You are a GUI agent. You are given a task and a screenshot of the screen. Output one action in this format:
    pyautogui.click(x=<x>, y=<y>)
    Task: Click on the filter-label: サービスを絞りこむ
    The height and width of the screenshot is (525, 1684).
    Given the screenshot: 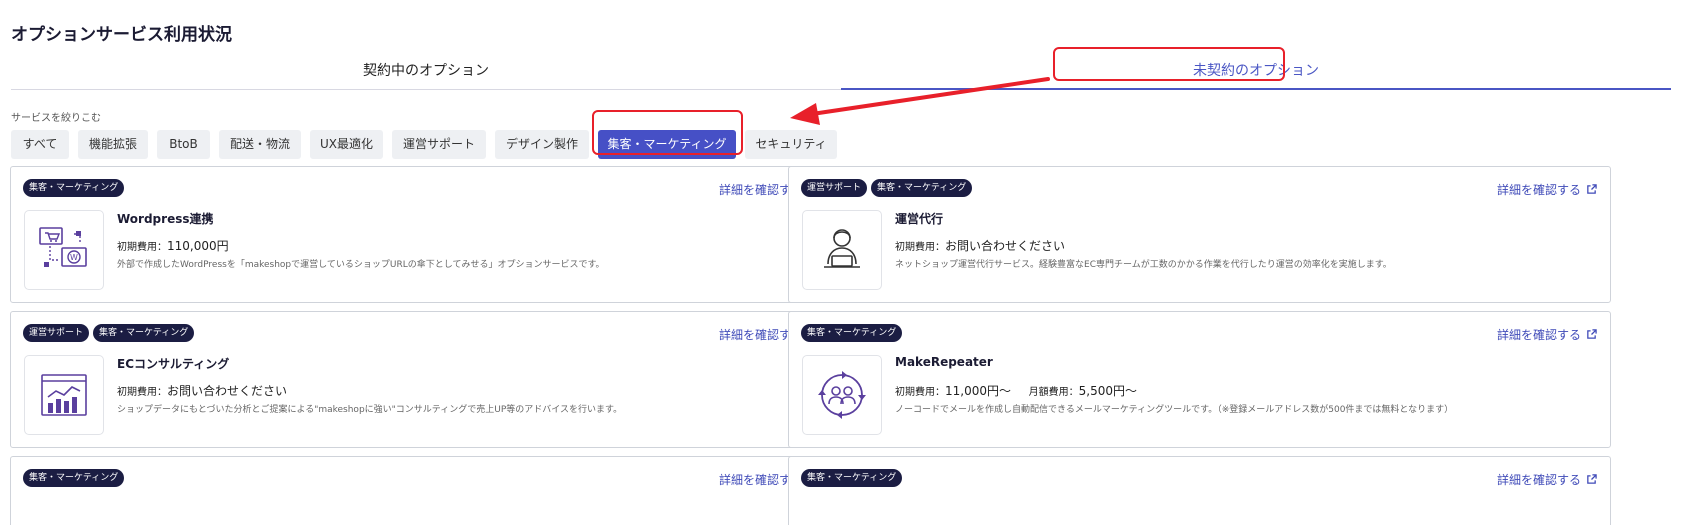 What is the action you would take?
    pyautogui.click(x=56, y=118)
    